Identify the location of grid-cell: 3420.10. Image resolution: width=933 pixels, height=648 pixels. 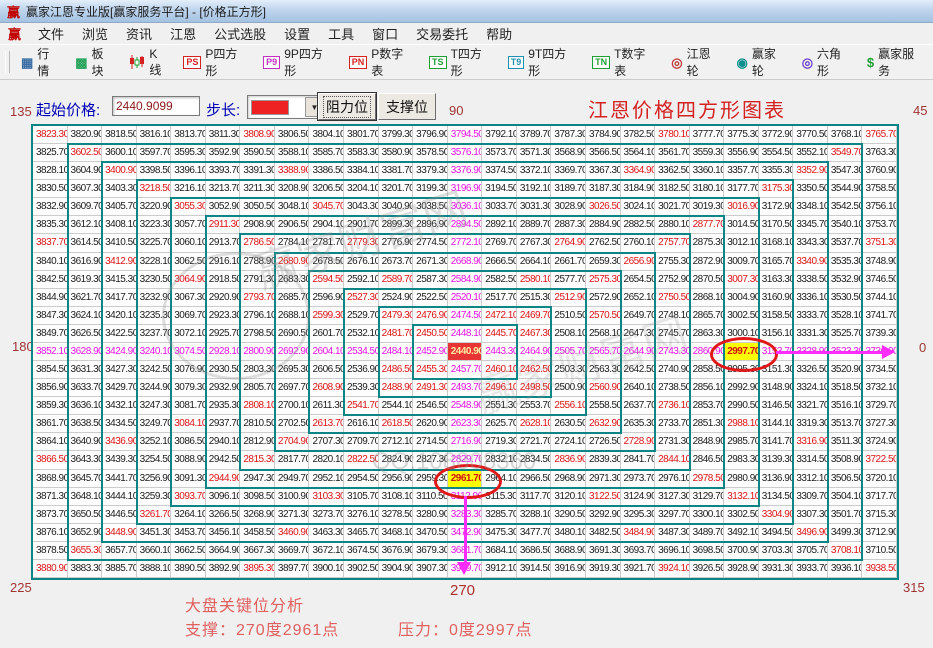
(119, 315).